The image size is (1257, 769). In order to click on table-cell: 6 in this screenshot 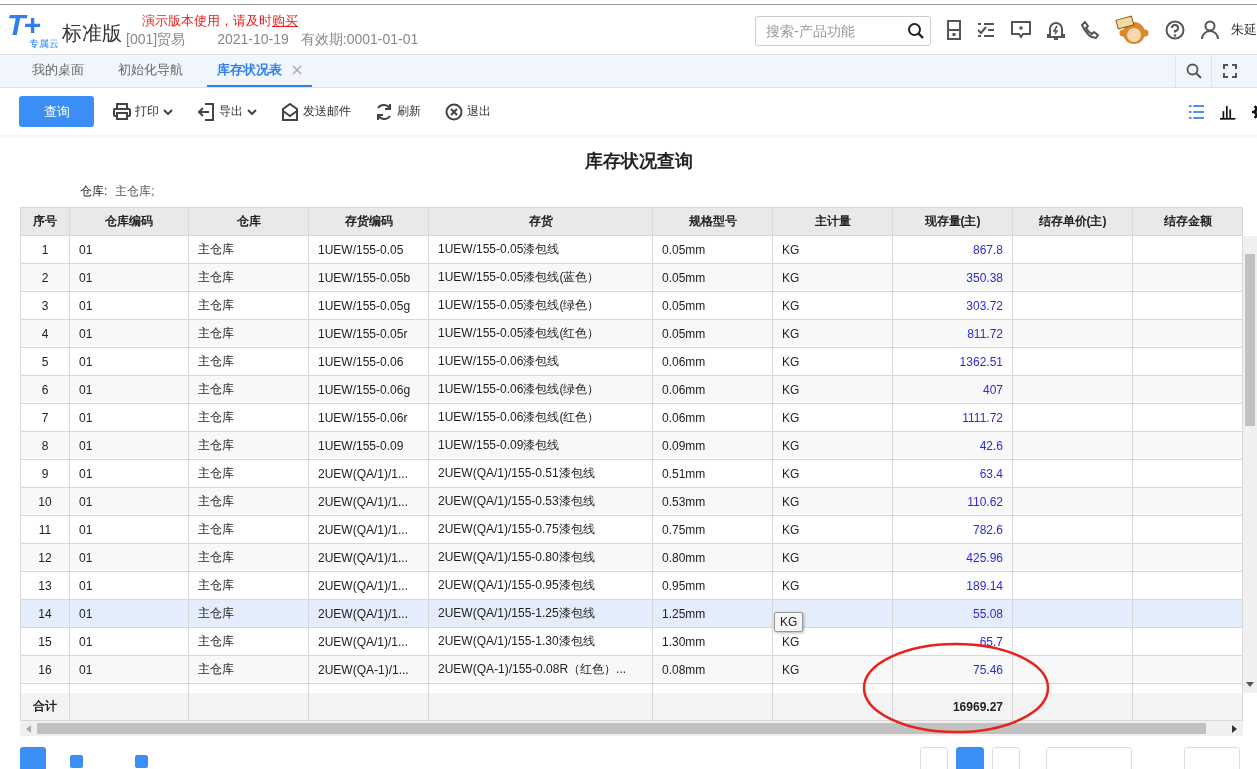, I will do `click(45, 390)`.